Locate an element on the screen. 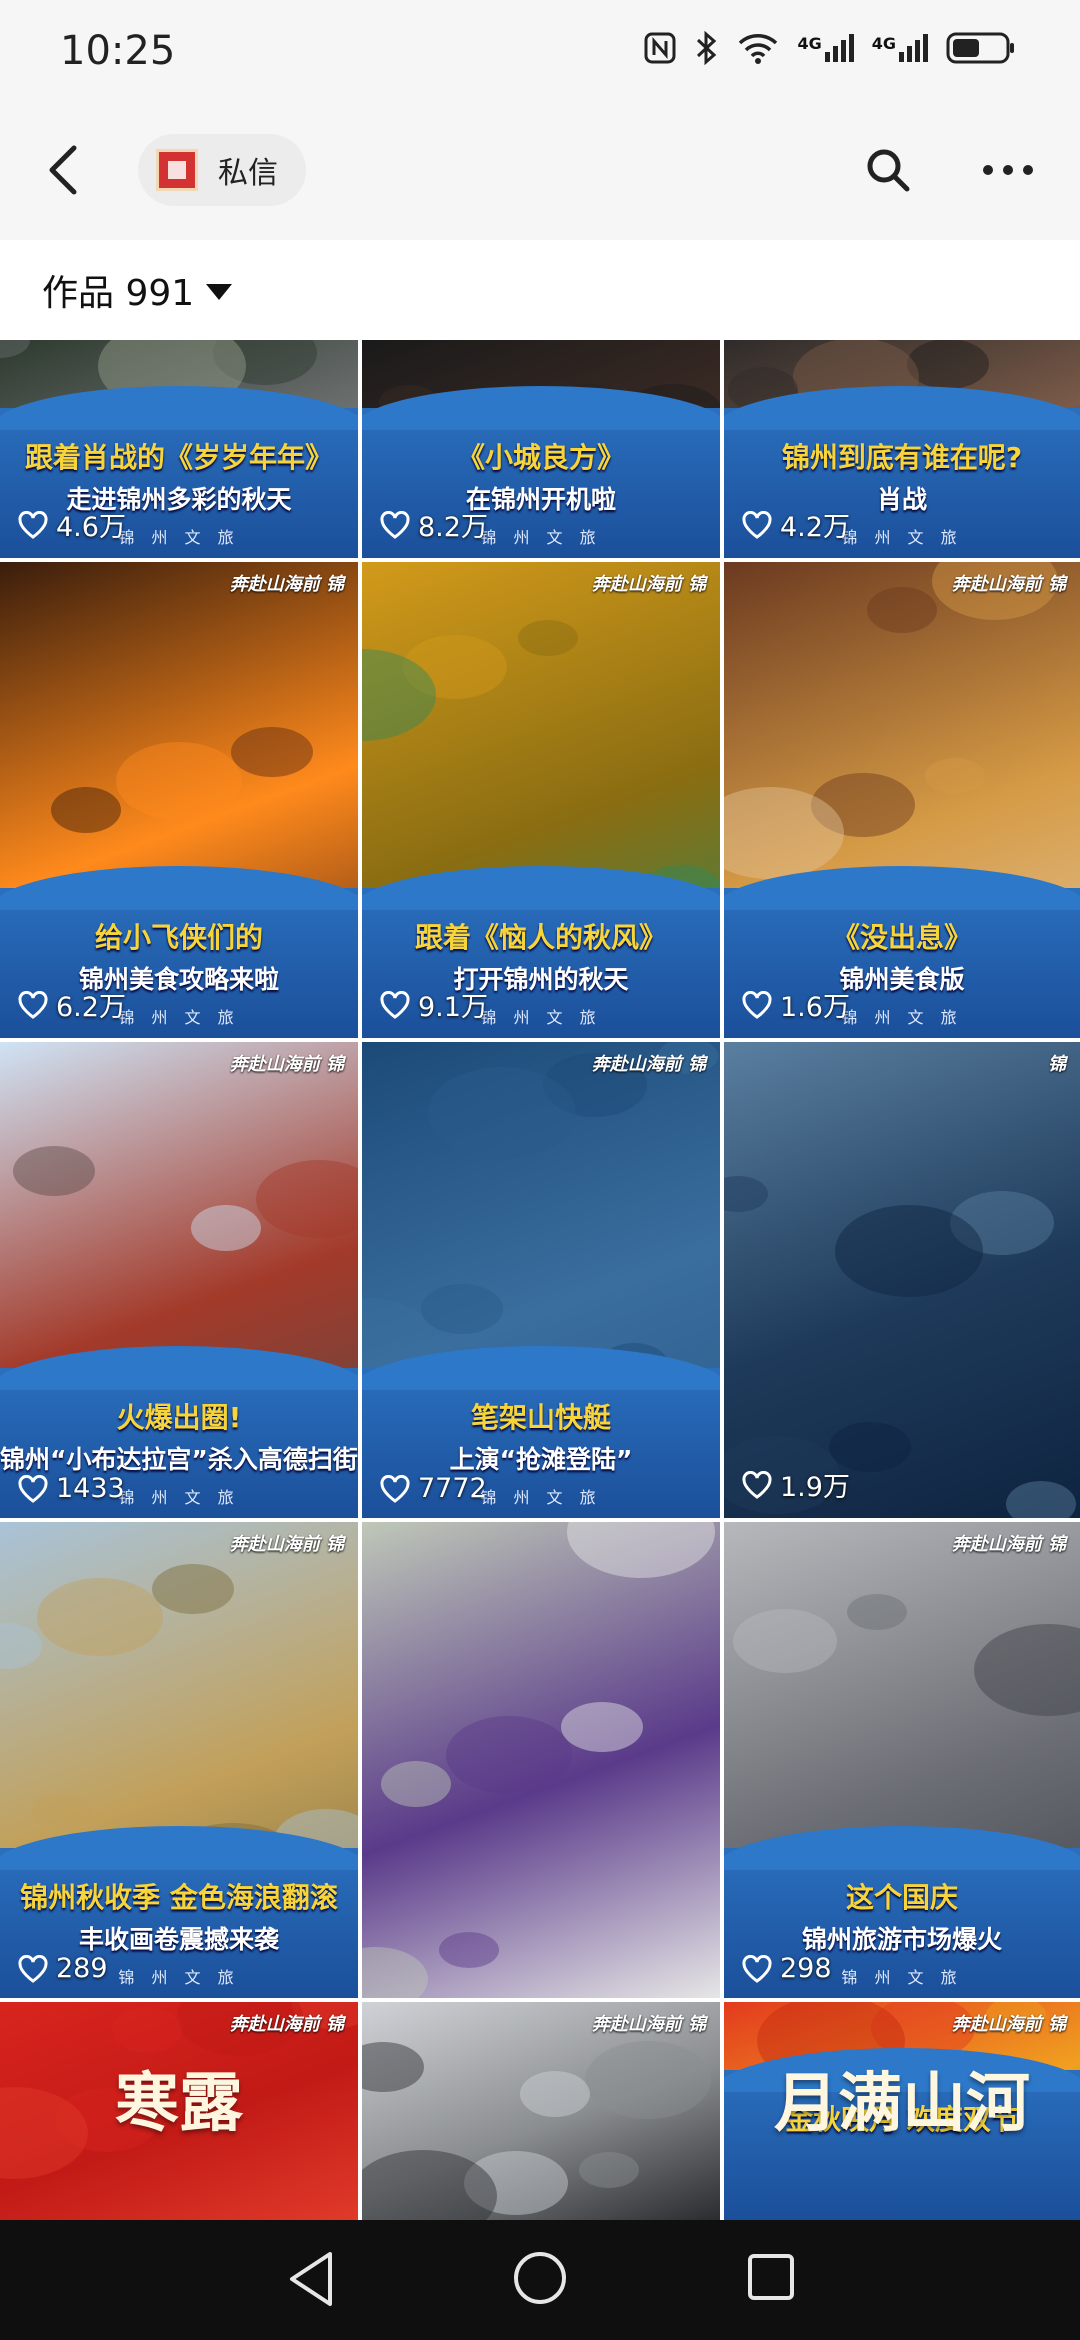 This screenshot has height=2340, width=1080. video-tile: 奔赴山海前 锦锦州秋收季 金色海浪翻滚 丰收画卷震撼来袭锦 州 文 旅 289 is located at coordinates (179, 1760).